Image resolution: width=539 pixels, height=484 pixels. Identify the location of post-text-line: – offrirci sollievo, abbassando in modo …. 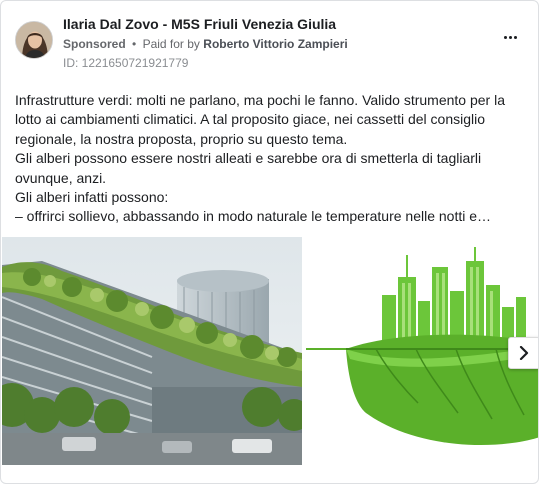
(253, 216).